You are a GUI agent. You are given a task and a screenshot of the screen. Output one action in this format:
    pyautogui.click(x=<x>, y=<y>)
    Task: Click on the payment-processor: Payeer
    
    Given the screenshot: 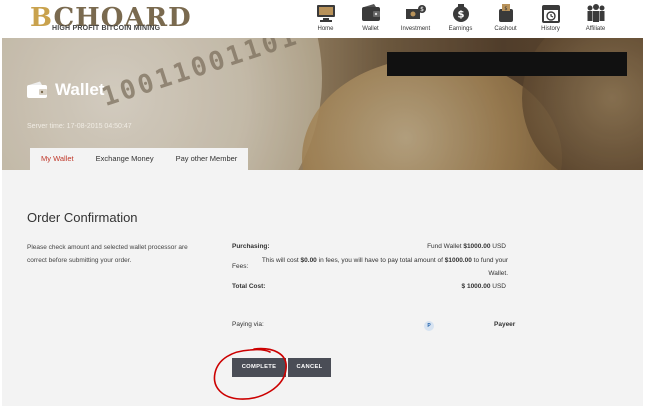 What is the action you would take?
    pyautogui.click(x=505, y=324)
    